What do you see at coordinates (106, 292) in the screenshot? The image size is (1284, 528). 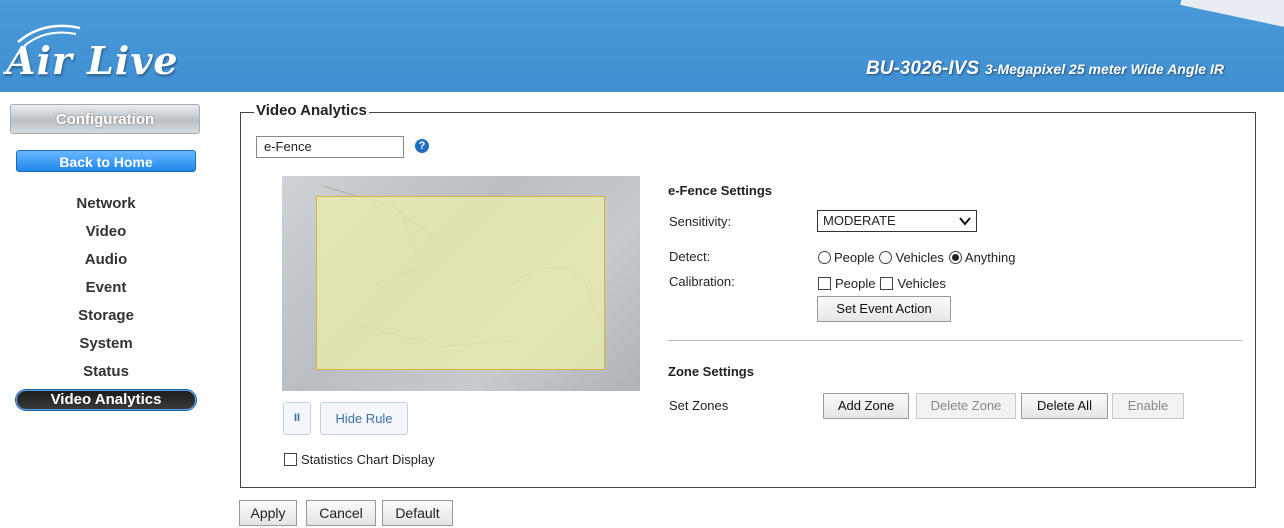 I see `sidebar-item-event: Event` at bounding box center [106, 292].